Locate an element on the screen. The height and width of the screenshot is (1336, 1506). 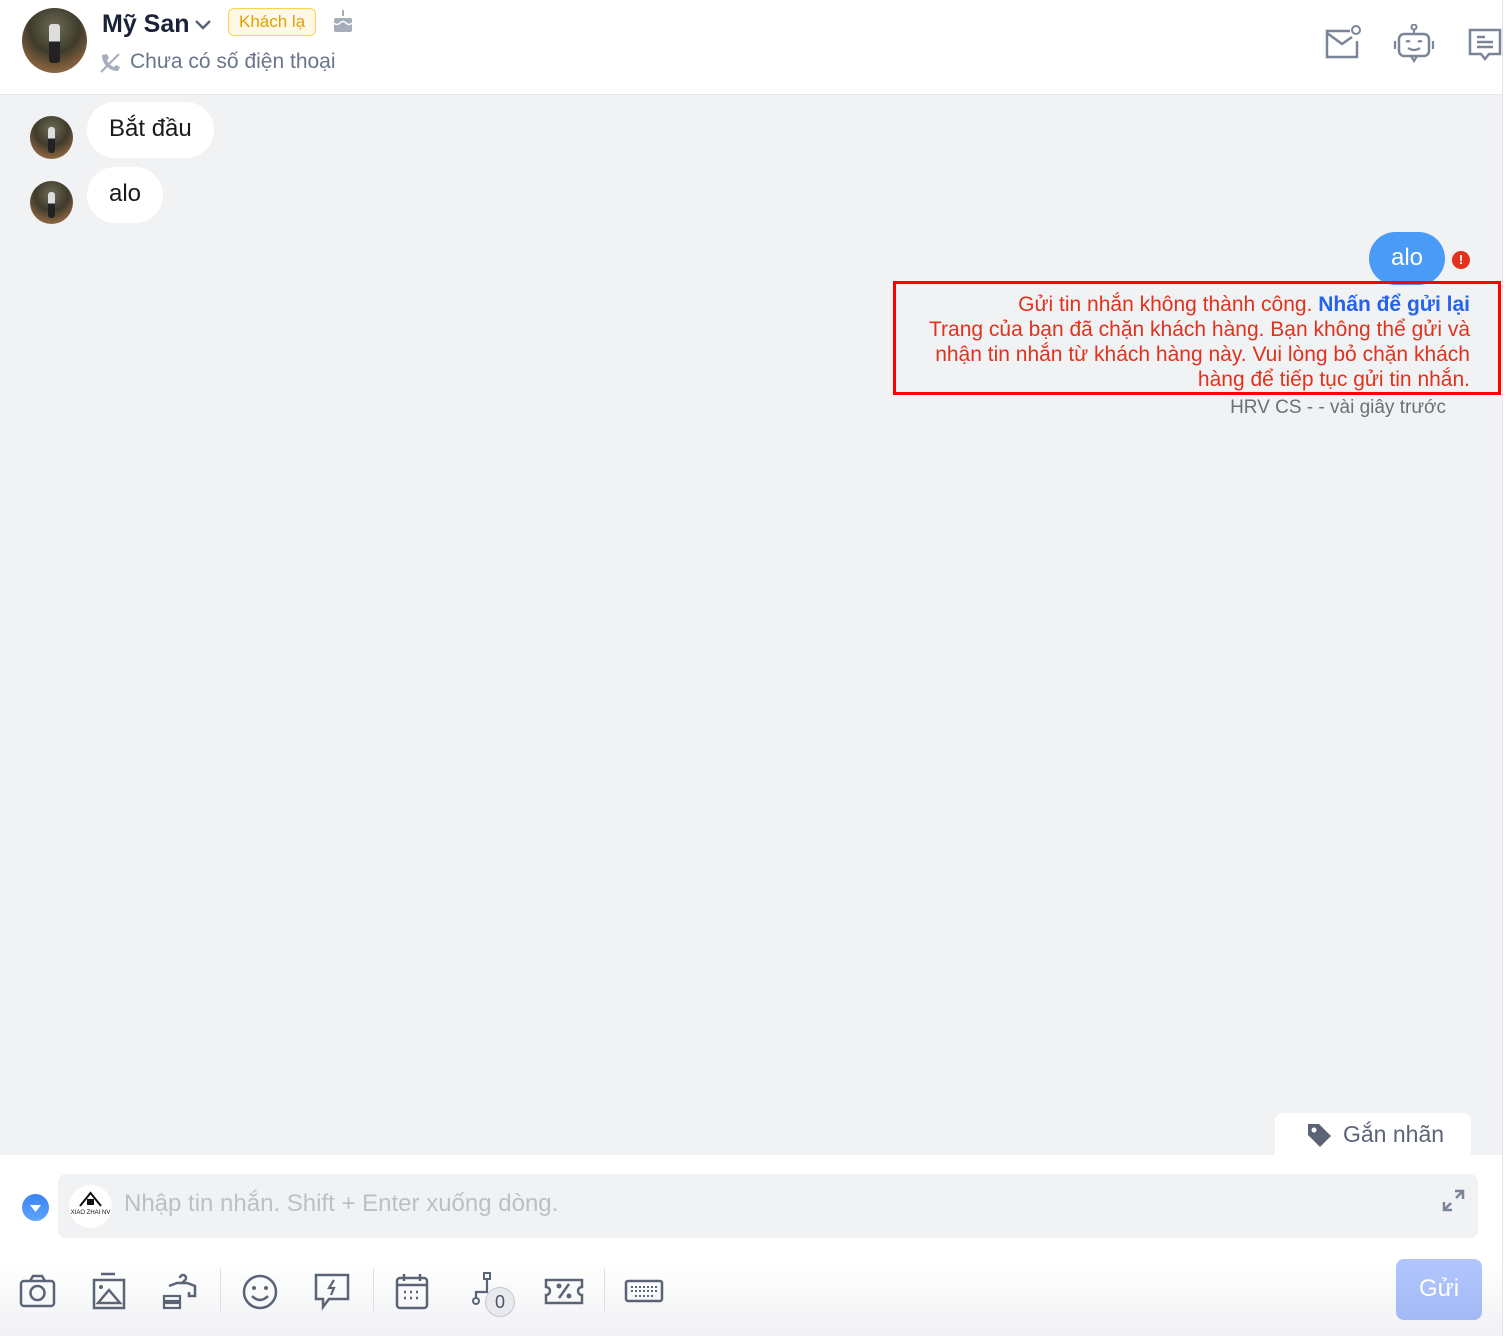
incoming-message: Bắt đầu is located at coordinates (150, 130).